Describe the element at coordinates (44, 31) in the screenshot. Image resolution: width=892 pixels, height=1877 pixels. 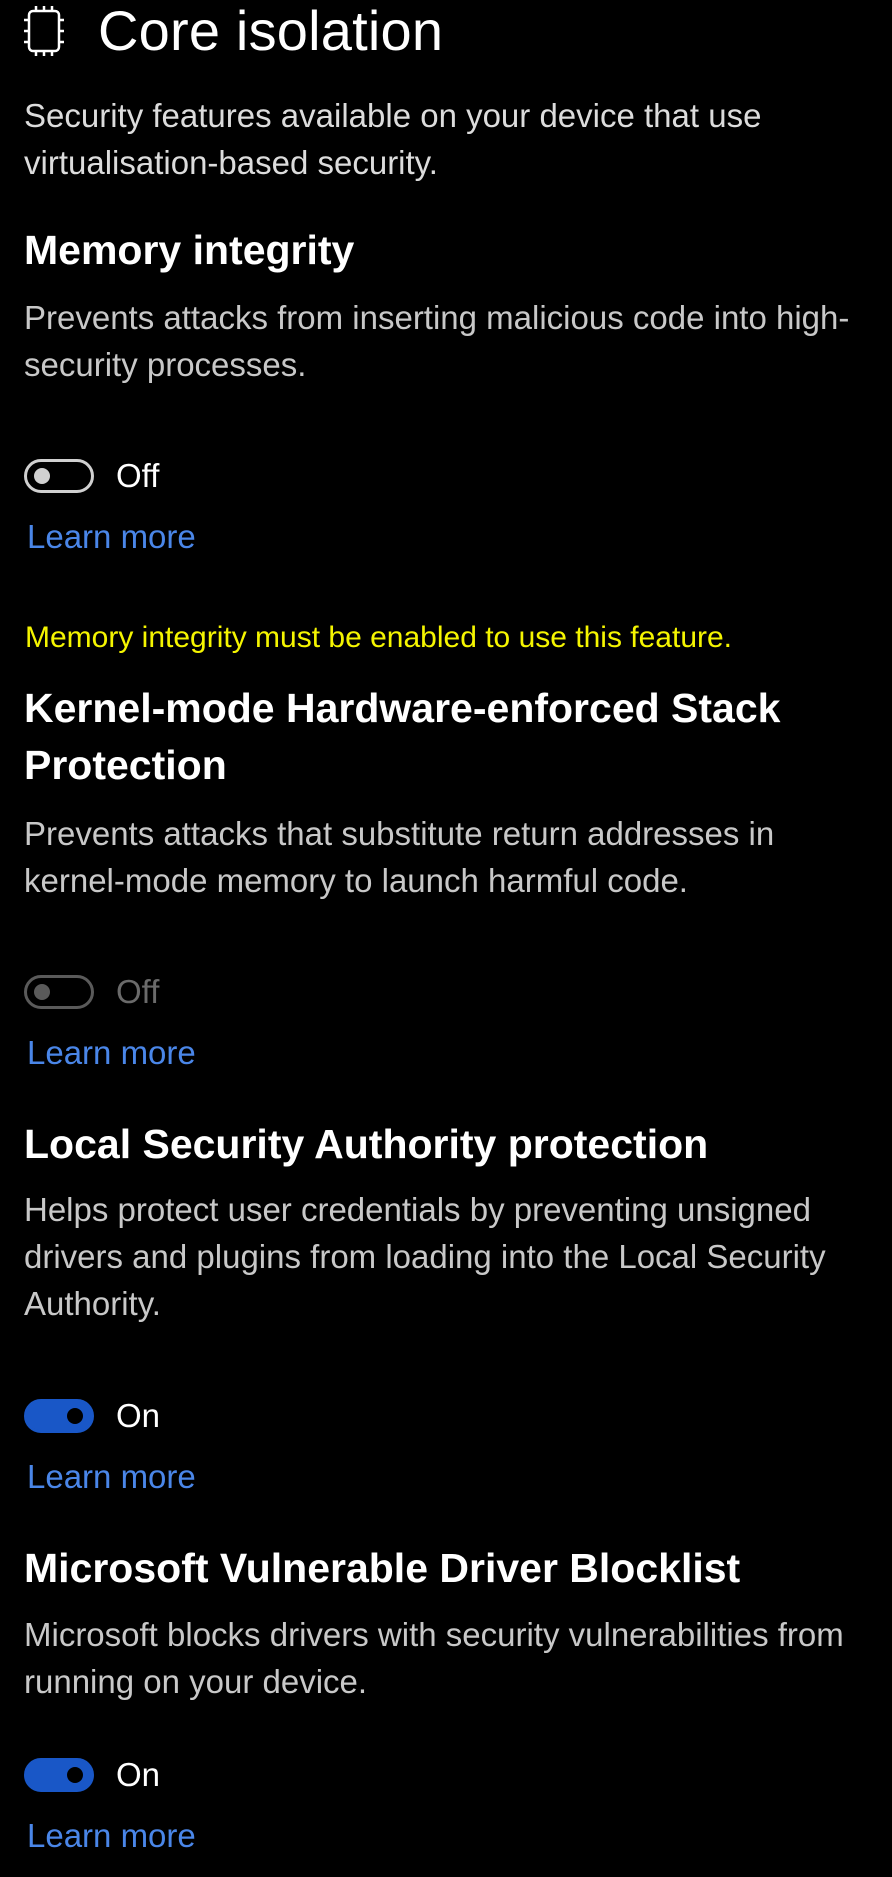
I see `core-isolation-chip-icon` at that location.